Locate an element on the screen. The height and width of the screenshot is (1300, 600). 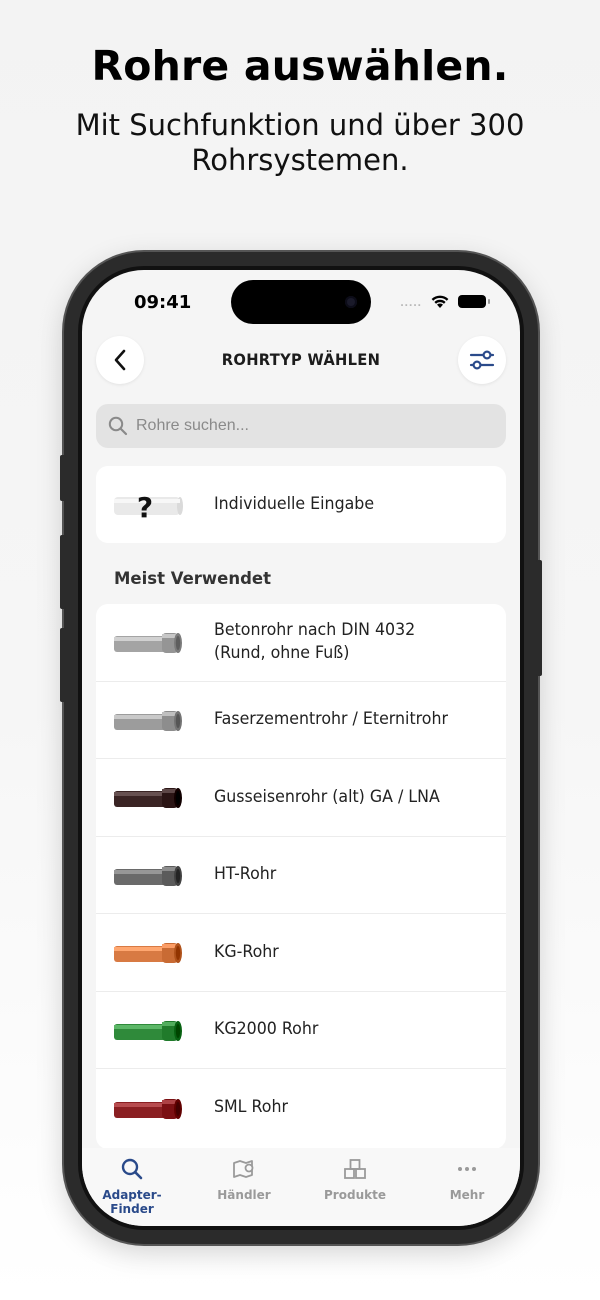
filter-sliders-icon is located at coordinates (482, 360).